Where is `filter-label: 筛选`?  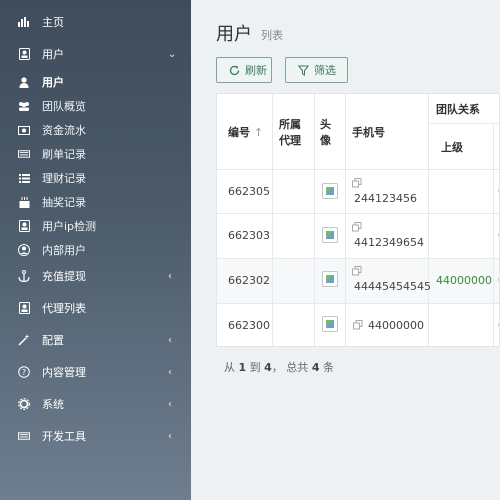
filter-label: 筛选 is located at coordinates (325, 70).